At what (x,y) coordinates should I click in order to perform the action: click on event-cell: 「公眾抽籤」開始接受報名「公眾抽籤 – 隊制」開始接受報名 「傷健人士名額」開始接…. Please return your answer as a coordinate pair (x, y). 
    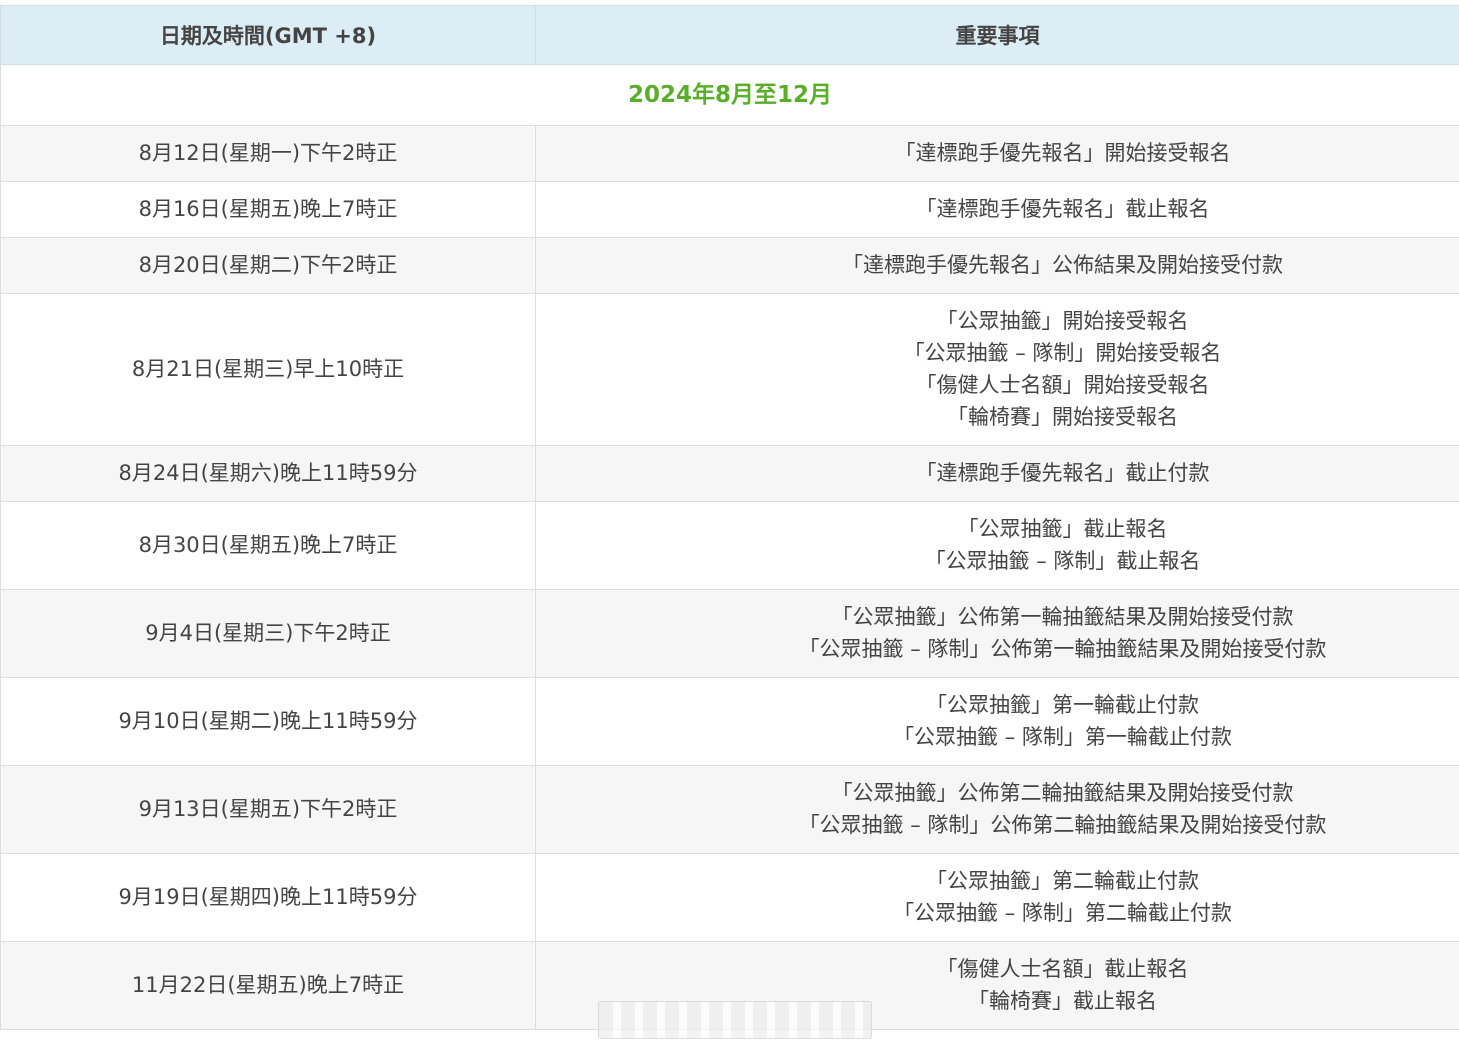
    Looking at the image, I should click on (997, 369).